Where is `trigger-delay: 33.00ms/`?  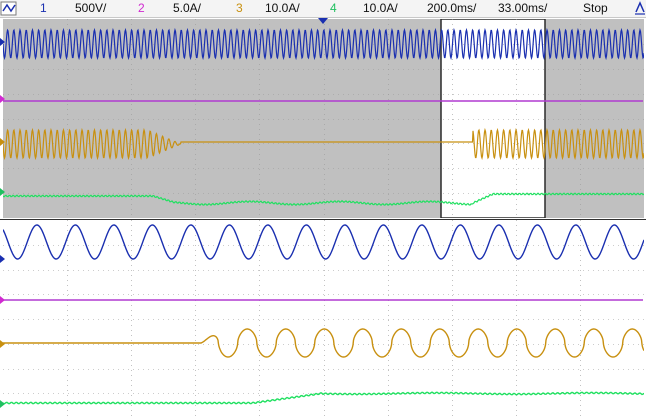 trigger-delay: 33.00ms/ is located at coordinates (522, 8).